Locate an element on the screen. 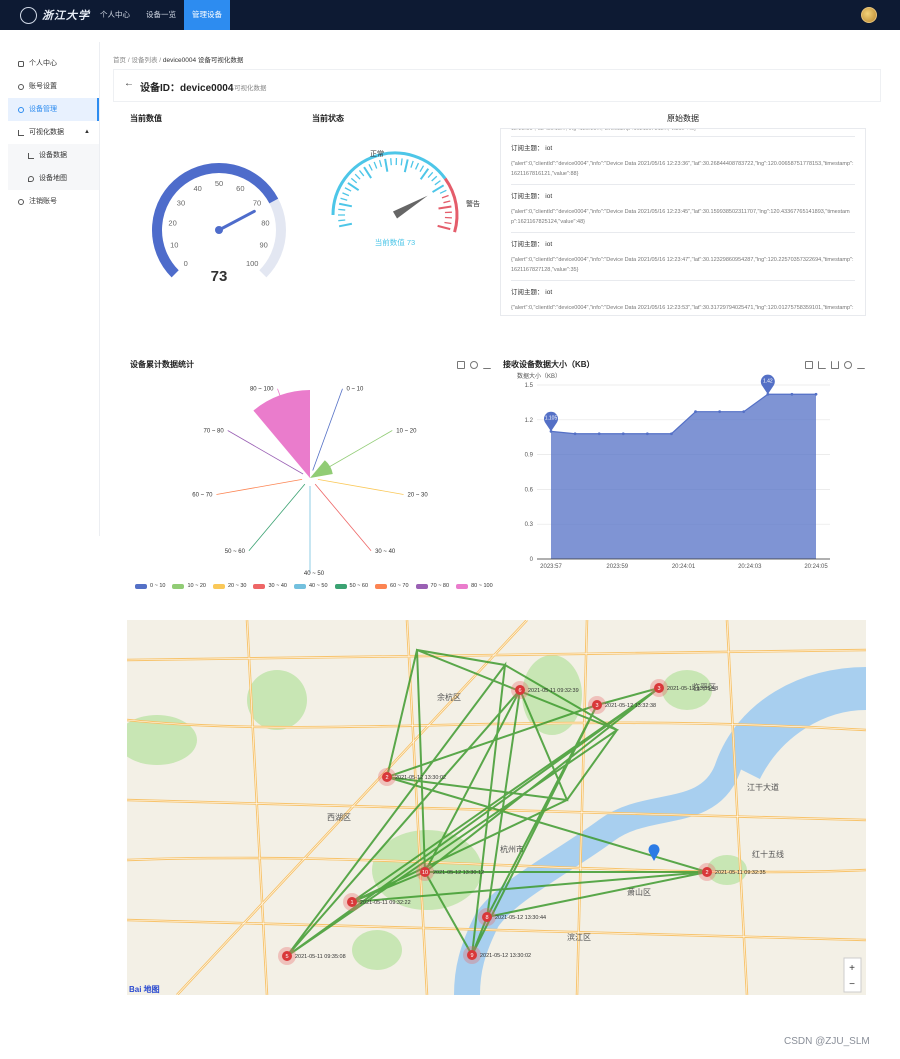 This screenshot has width=900, height=1059. sidebar-item-visual-data: 可视化数据 ▲ is located at coordinates (53, 132).